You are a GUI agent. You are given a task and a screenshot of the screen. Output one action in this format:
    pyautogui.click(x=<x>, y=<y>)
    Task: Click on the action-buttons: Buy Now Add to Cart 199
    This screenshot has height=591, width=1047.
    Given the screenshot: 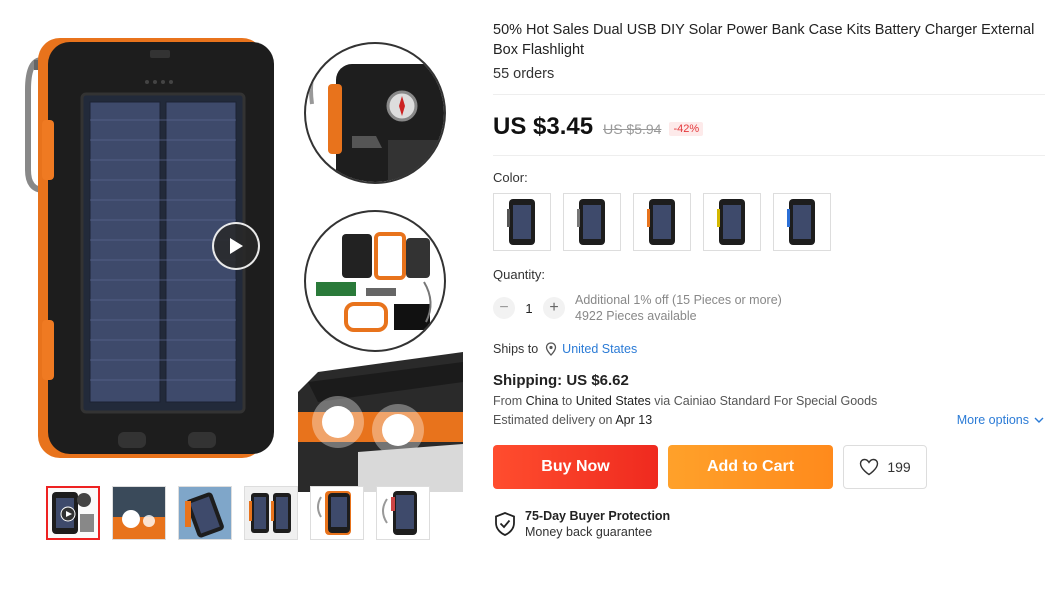 What is the action you would take?
    pyautogui.click(x=770, y=467)
    